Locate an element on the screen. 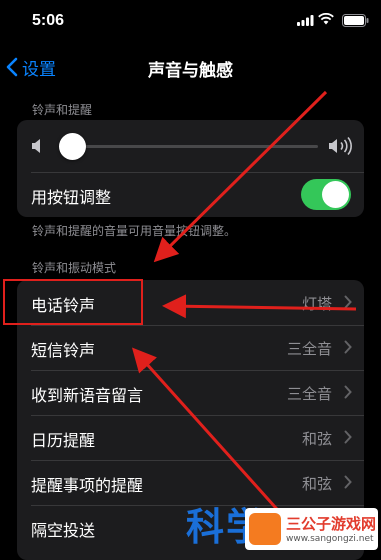 This screenshot has height=560, width=381. watermark-site-url: www.sangongzi.net is located at coordinates (330, 539).